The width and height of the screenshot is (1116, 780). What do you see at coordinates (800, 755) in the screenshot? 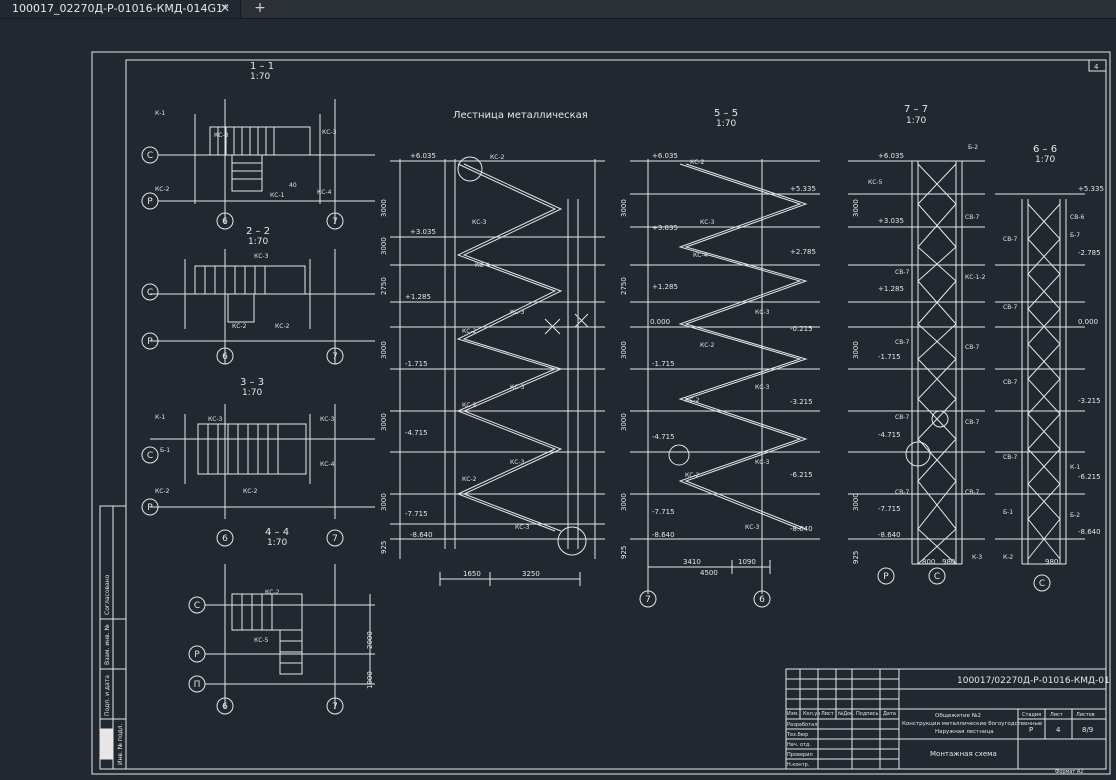
I see `role-label: Проверил` at bounding box center [800, 755].